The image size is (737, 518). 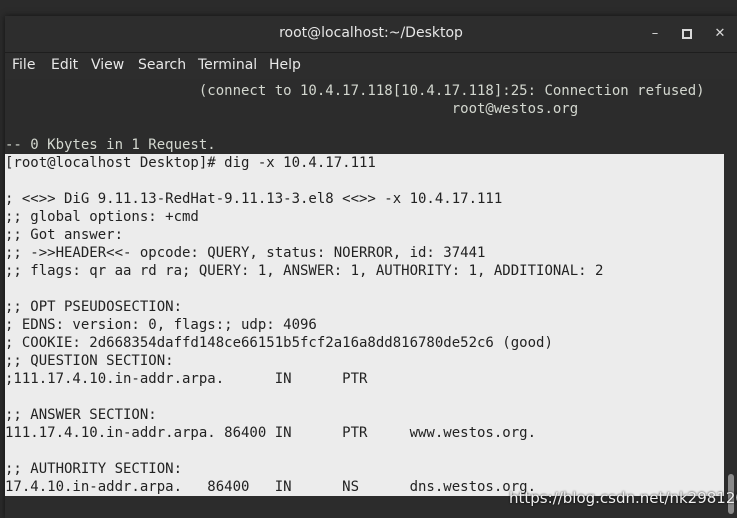 I want to click on watermark-text: https://blog.csdn.net/nk298120, so click(x=623, y=498).